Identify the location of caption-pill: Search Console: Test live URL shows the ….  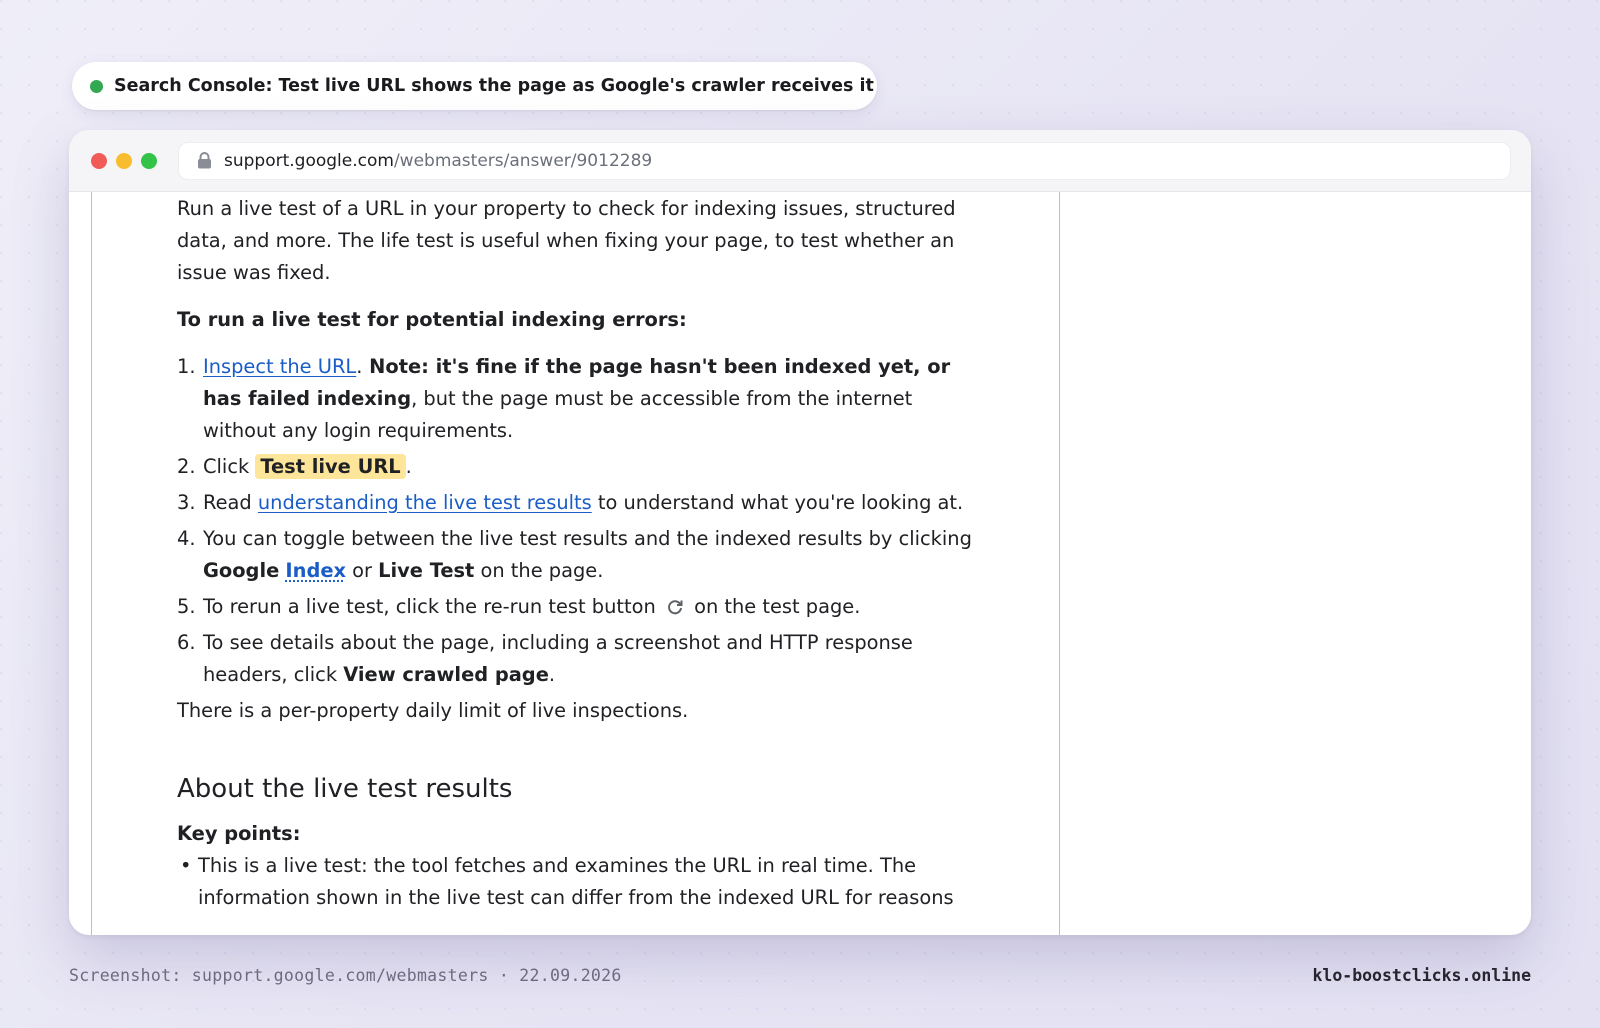
(474, 86).